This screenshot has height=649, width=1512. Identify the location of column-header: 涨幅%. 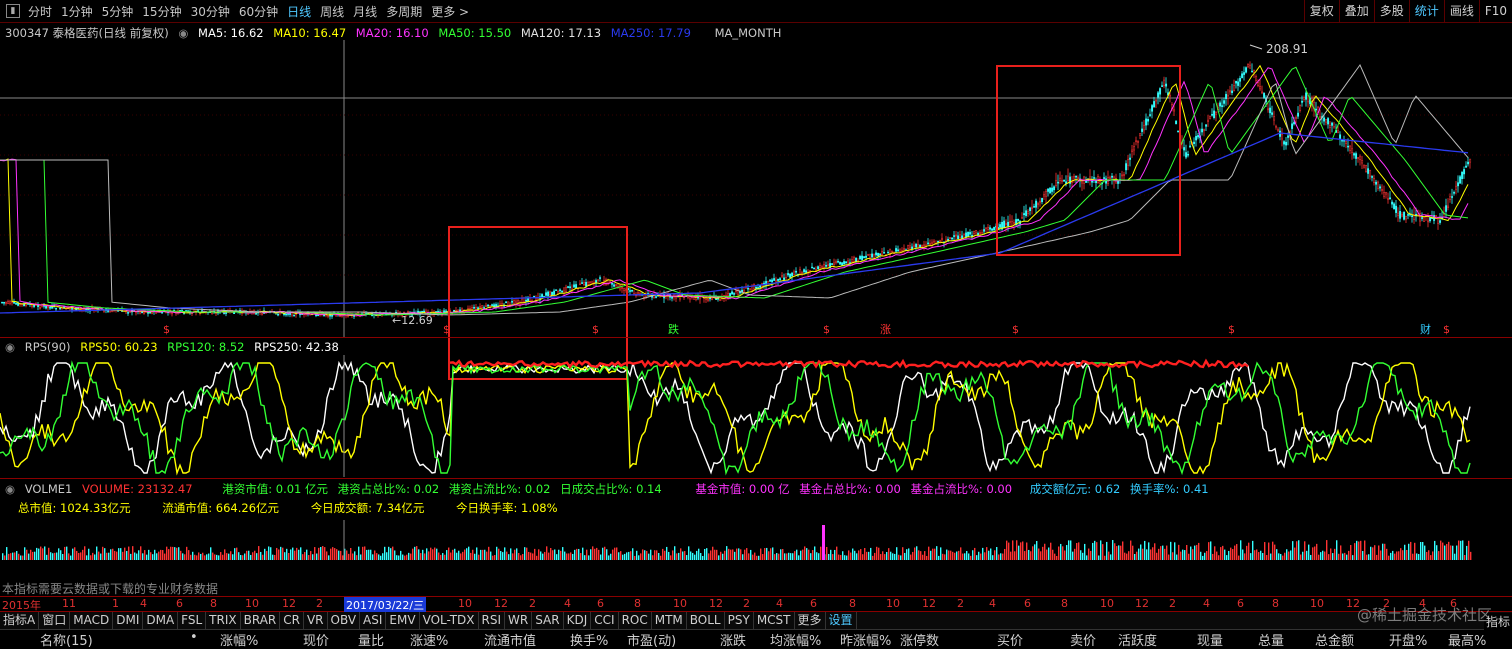
(239, 639).